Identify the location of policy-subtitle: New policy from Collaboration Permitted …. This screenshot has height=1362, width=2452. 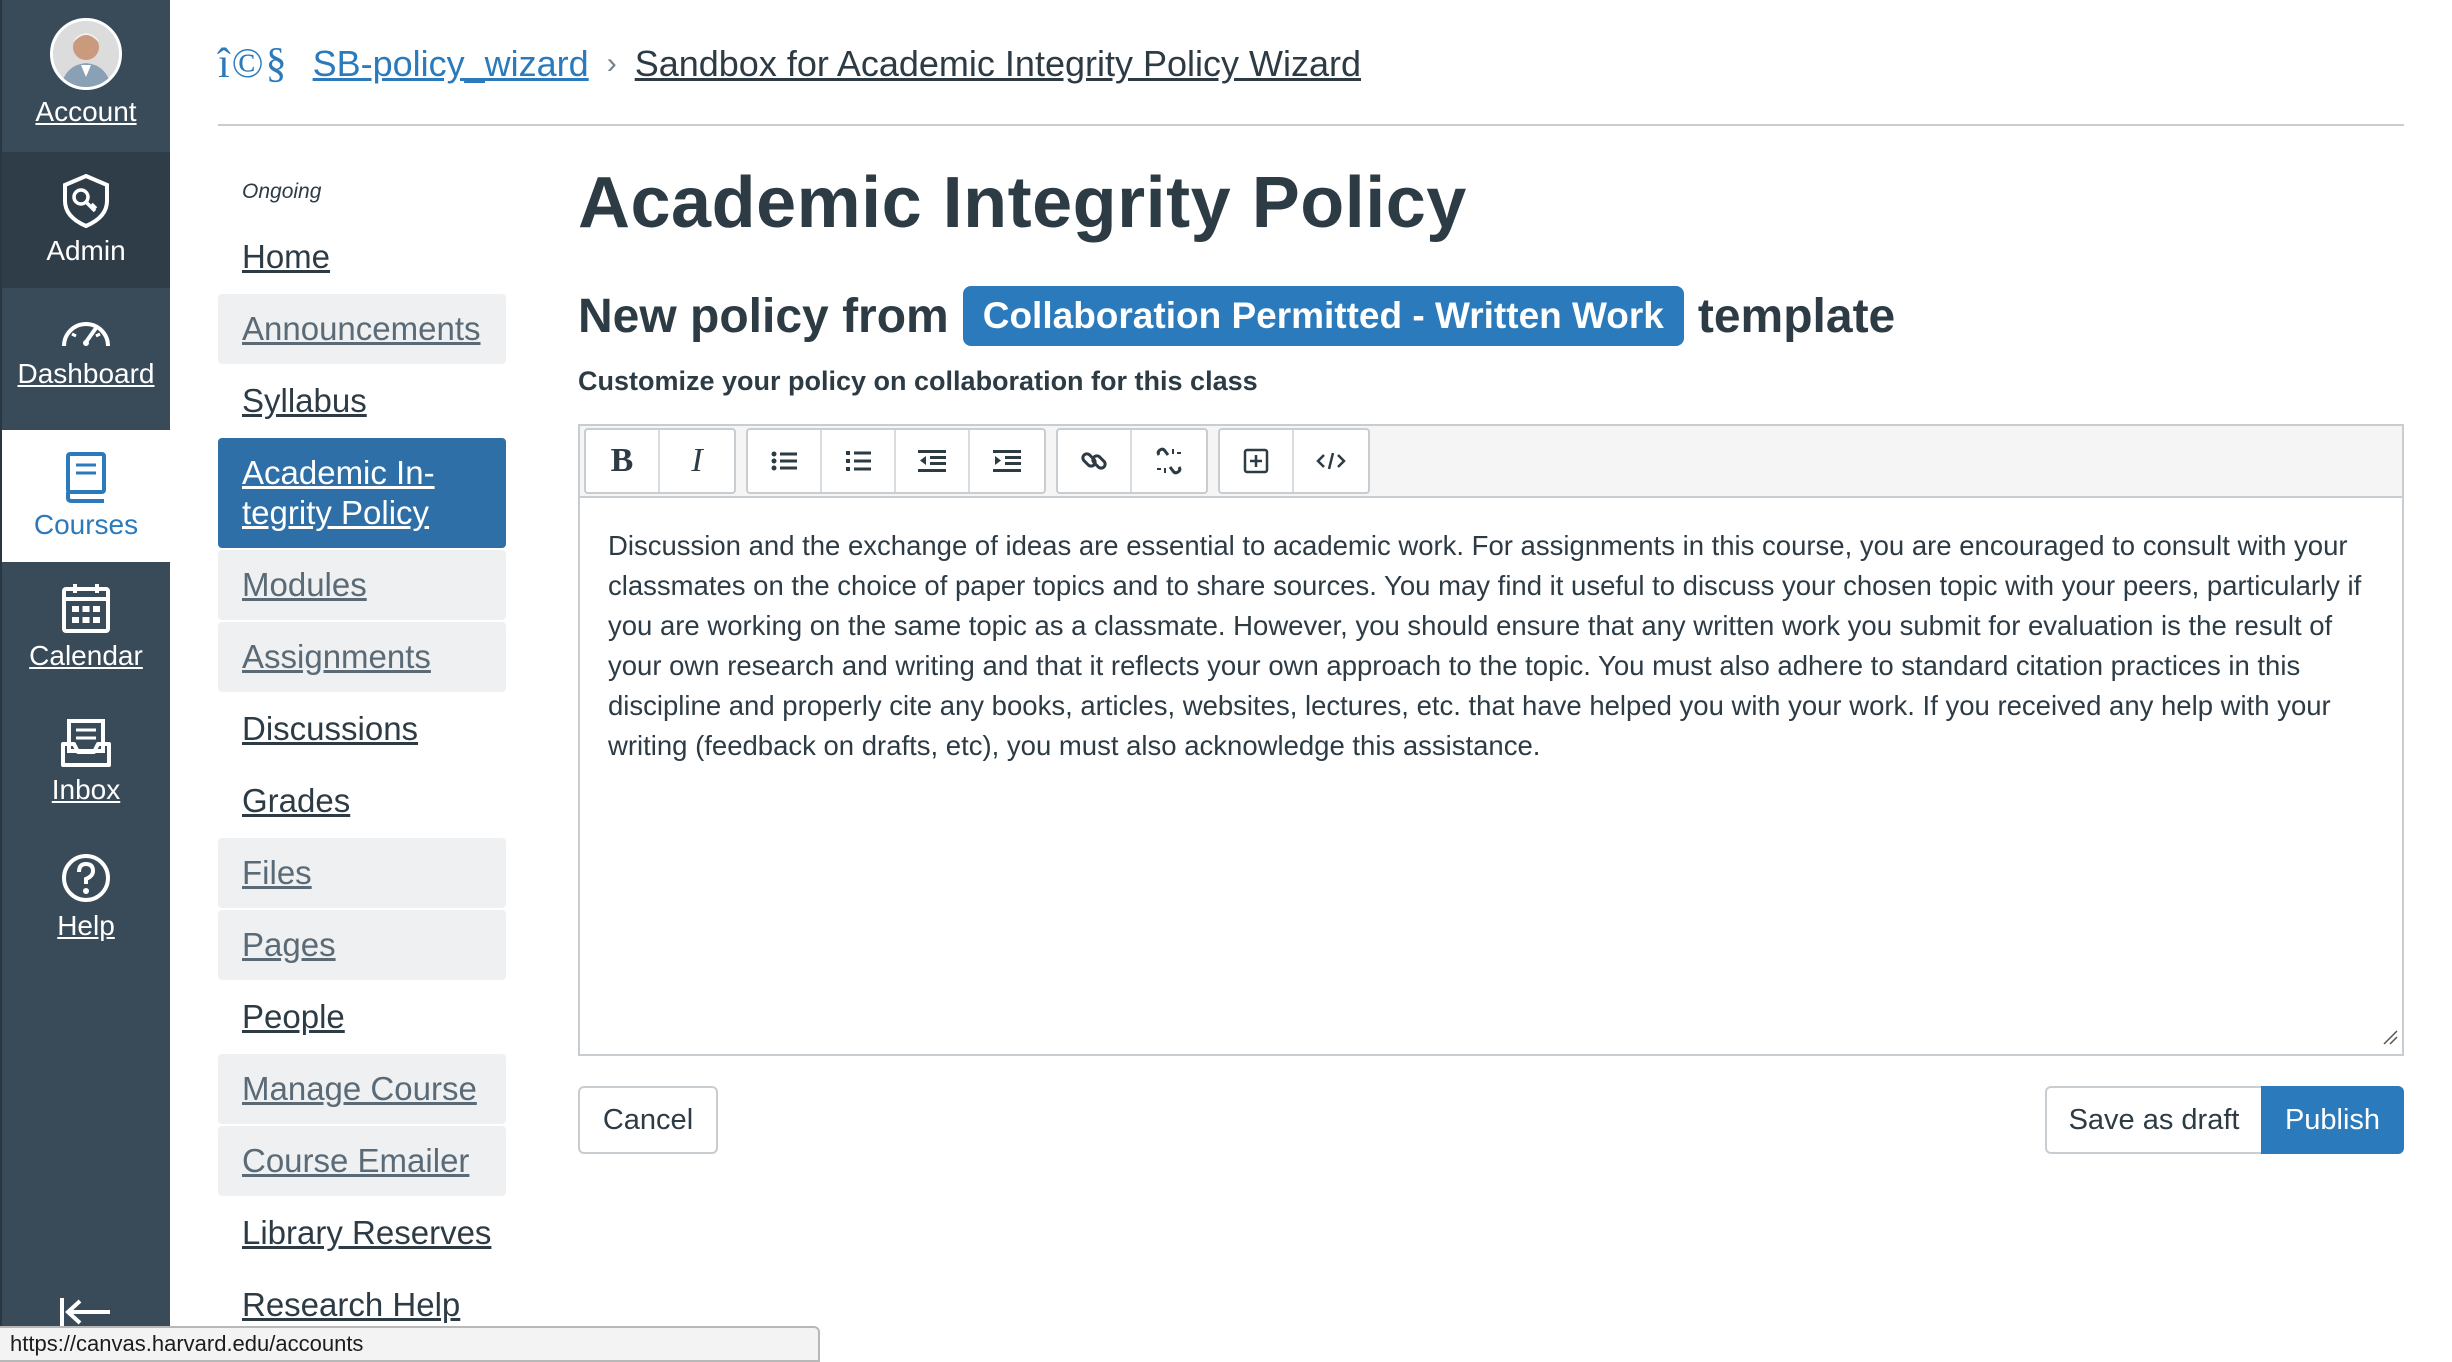
(1236, 316).